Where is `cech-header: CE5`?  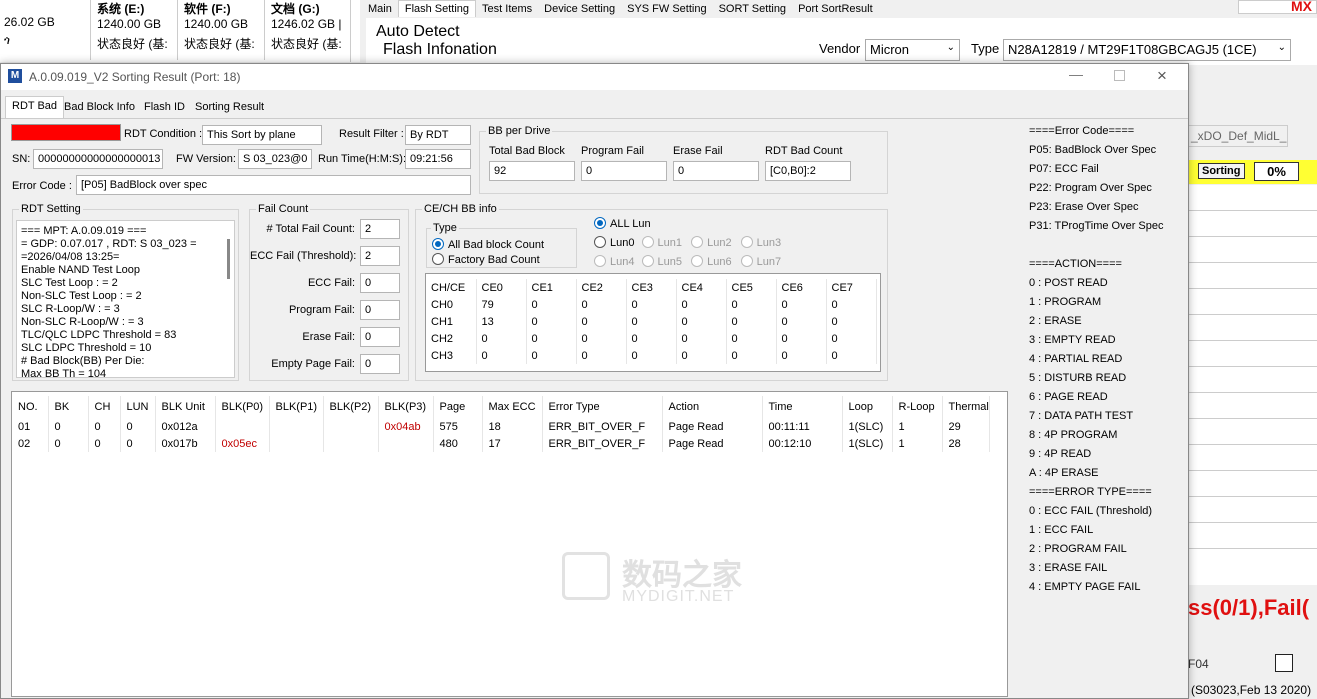
cech-header: CE5 is located at coordinates (751, 287).